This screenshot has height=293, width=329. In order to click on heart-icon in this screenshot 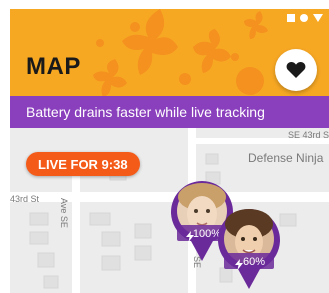, I will do `click(296, 70)`.